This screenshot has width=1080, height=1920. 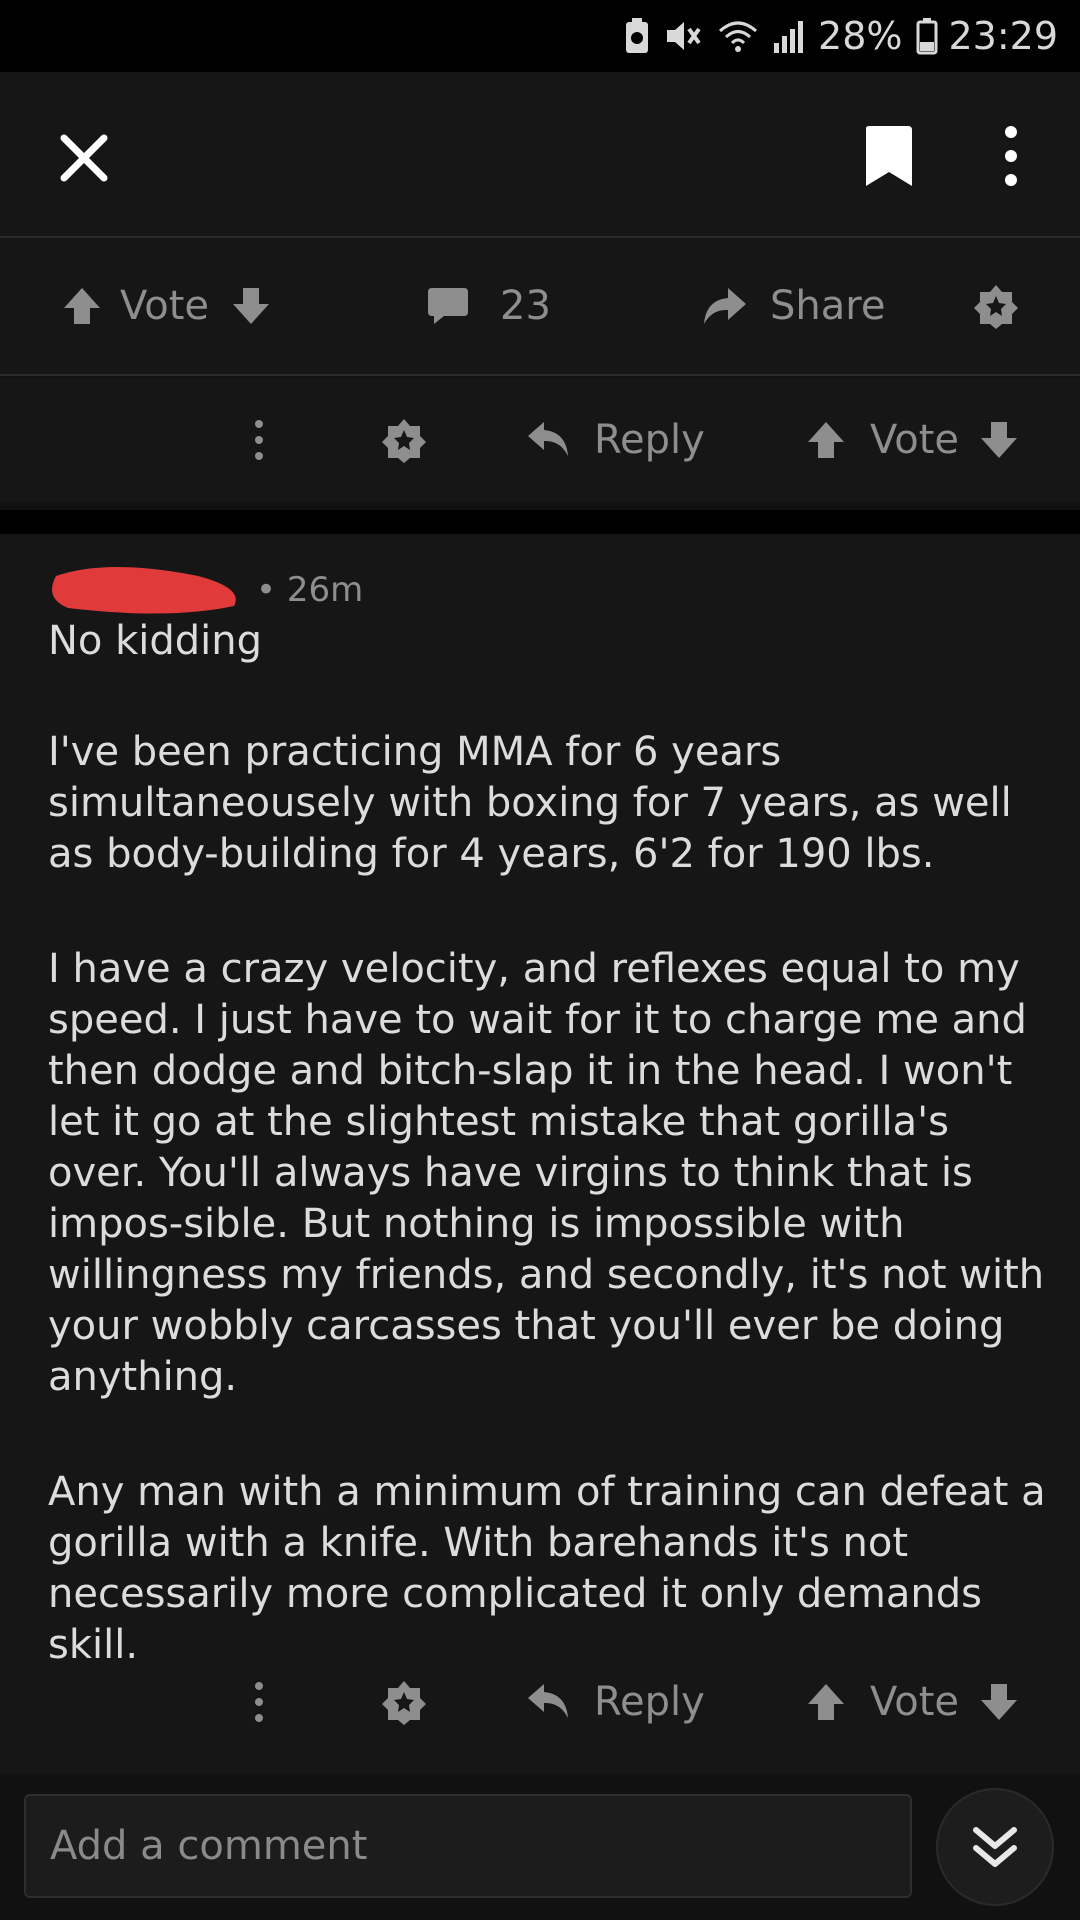 What do you see at coordinates (1003, 36) in the screenshot?
I see `clock: 23:29` at bounding box center [1003, 36].